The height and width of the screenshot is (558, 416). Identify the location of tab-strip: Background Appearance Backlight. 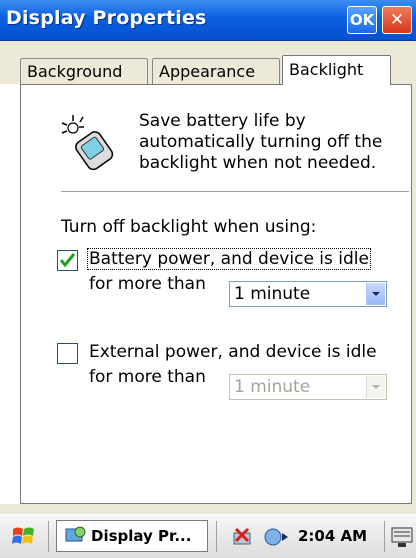
(208, 62).